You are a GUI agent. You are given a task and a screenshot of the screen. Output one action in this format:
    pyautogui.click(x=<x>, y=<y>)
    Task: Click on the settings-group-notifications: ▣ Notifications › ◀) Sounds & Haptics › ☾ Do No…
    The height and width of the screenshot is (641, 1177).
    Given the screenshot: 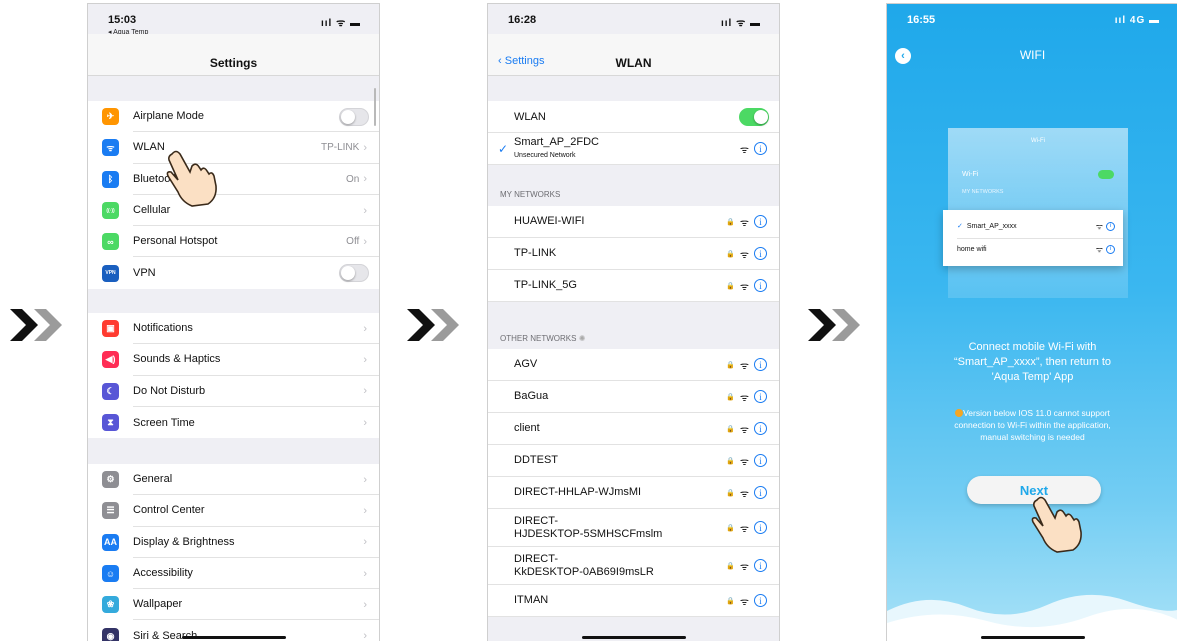 What is the action you would take?
    pyautogui.click(x=233, y=376)
    